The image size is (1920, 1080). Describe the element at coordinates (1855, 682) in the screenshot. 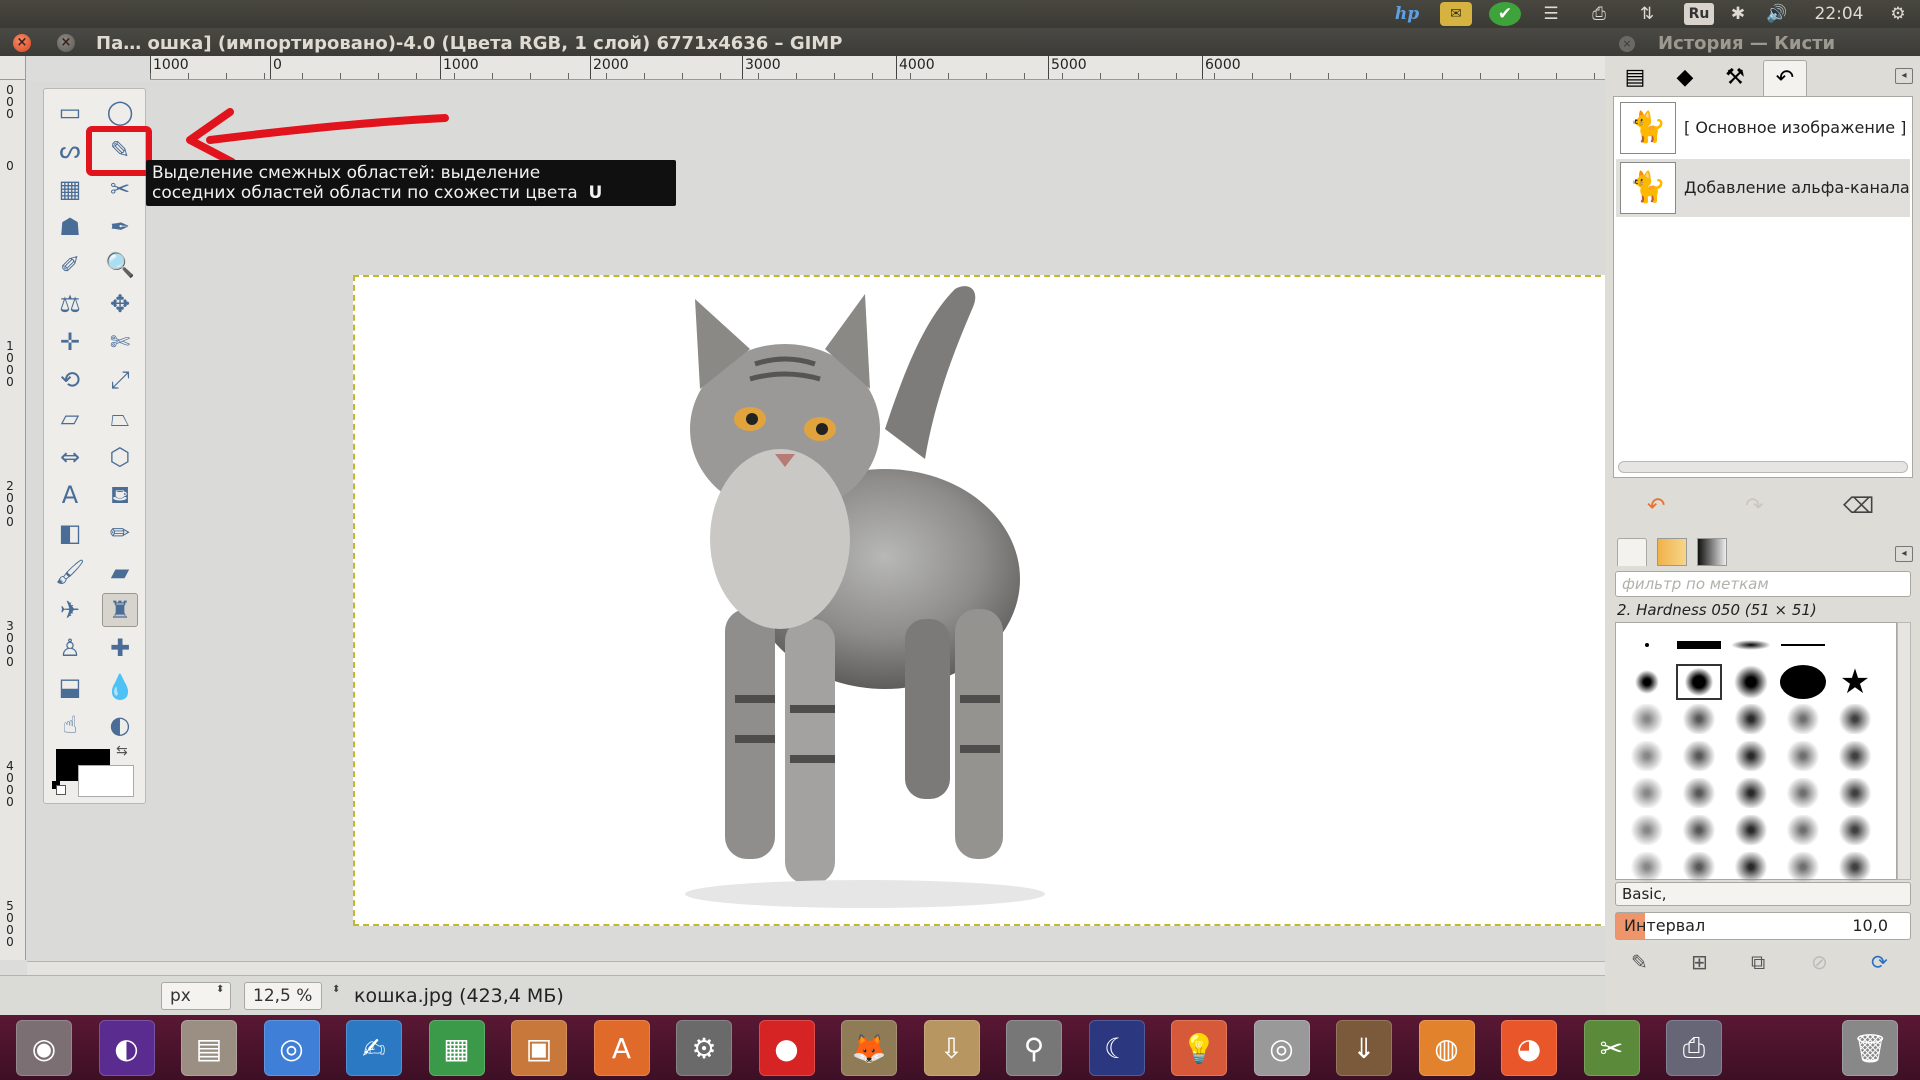

I see `brush-item: ★` at that location.